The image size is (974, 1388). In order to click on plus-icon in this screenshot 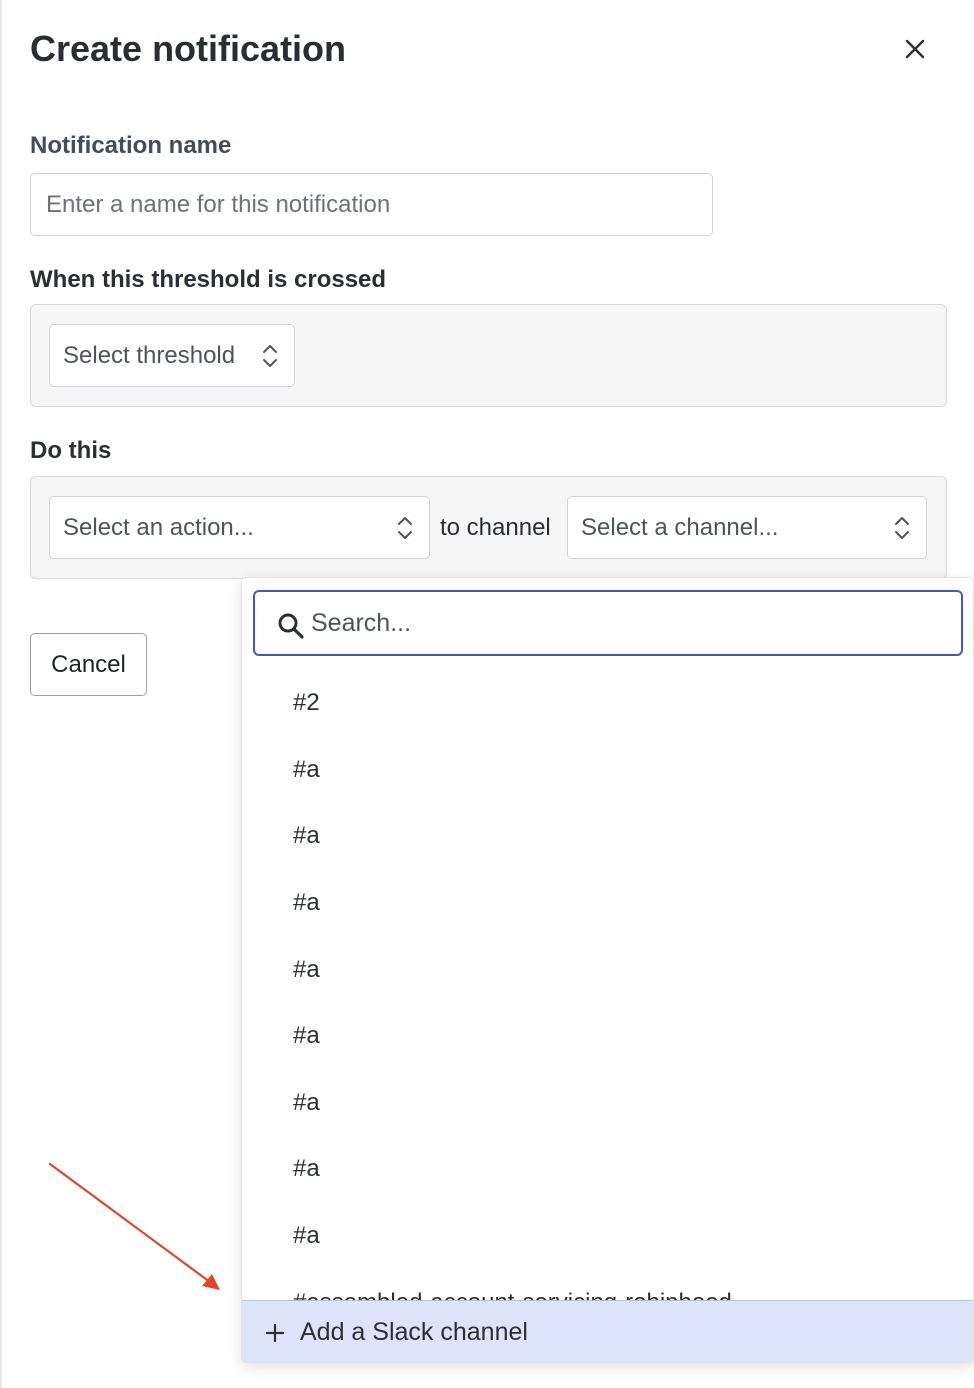, I will do `click(275, 1332)`.